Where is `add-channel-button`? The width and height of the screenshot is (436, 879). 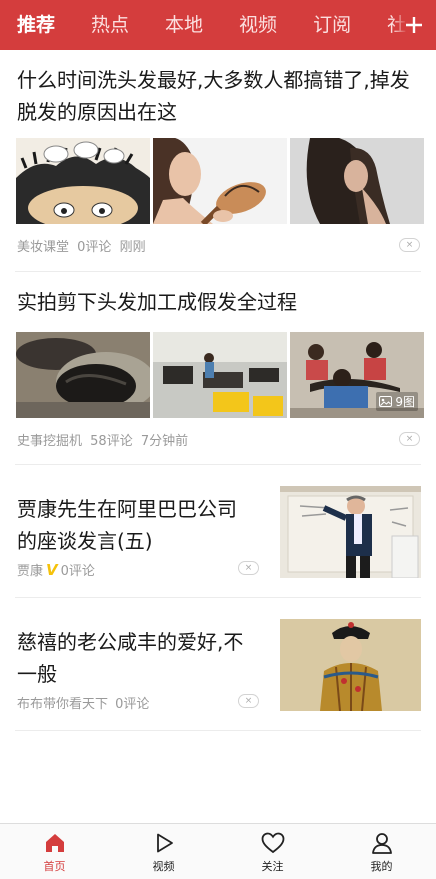
add-channel-button is located at coordinates (414, 25).